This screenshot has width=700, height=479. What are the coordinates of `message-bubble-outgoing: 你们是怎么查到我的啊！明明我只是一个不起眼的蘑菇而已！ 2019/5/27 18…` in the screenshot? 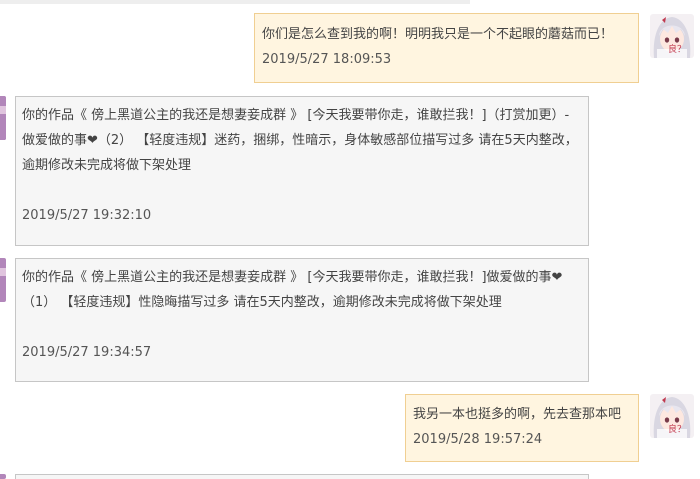 It's located at (446, 48).